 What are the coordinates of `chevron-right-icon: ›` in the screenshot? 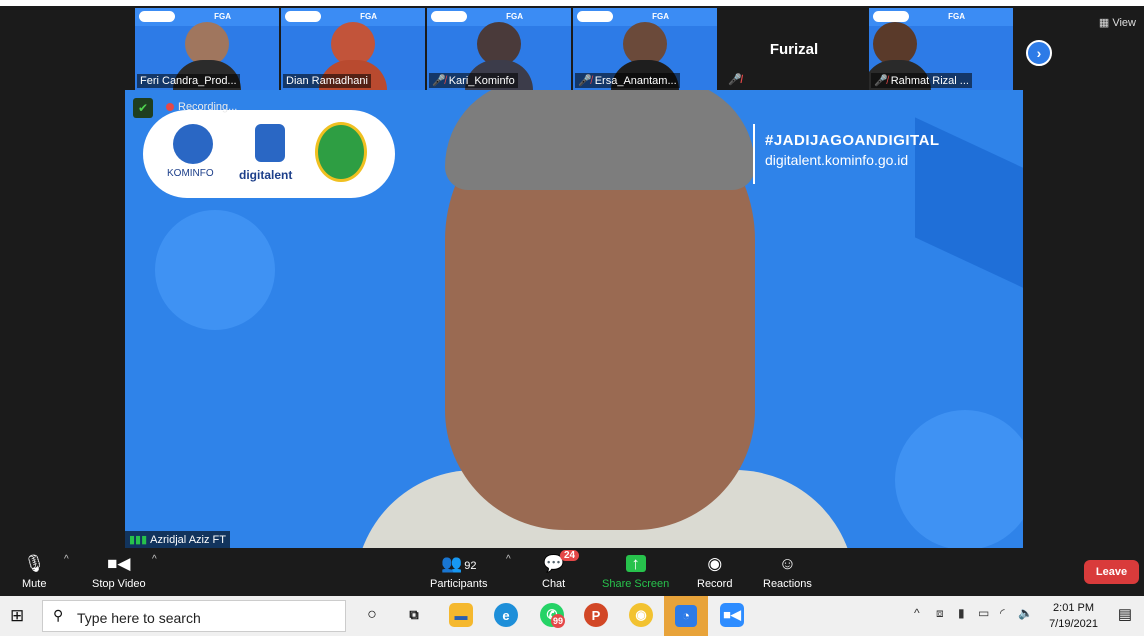 It's located at (1039, 53).